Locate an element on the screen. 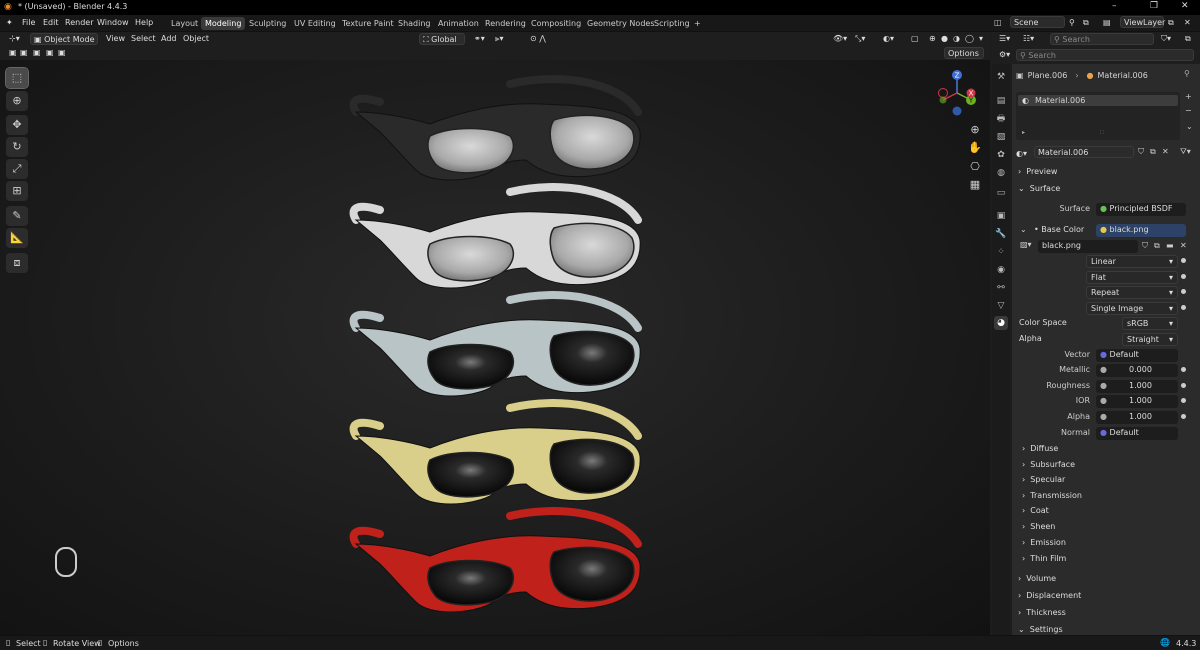  settings-panel-header: ⌄ Settings is located at coordinates (1040, 629).